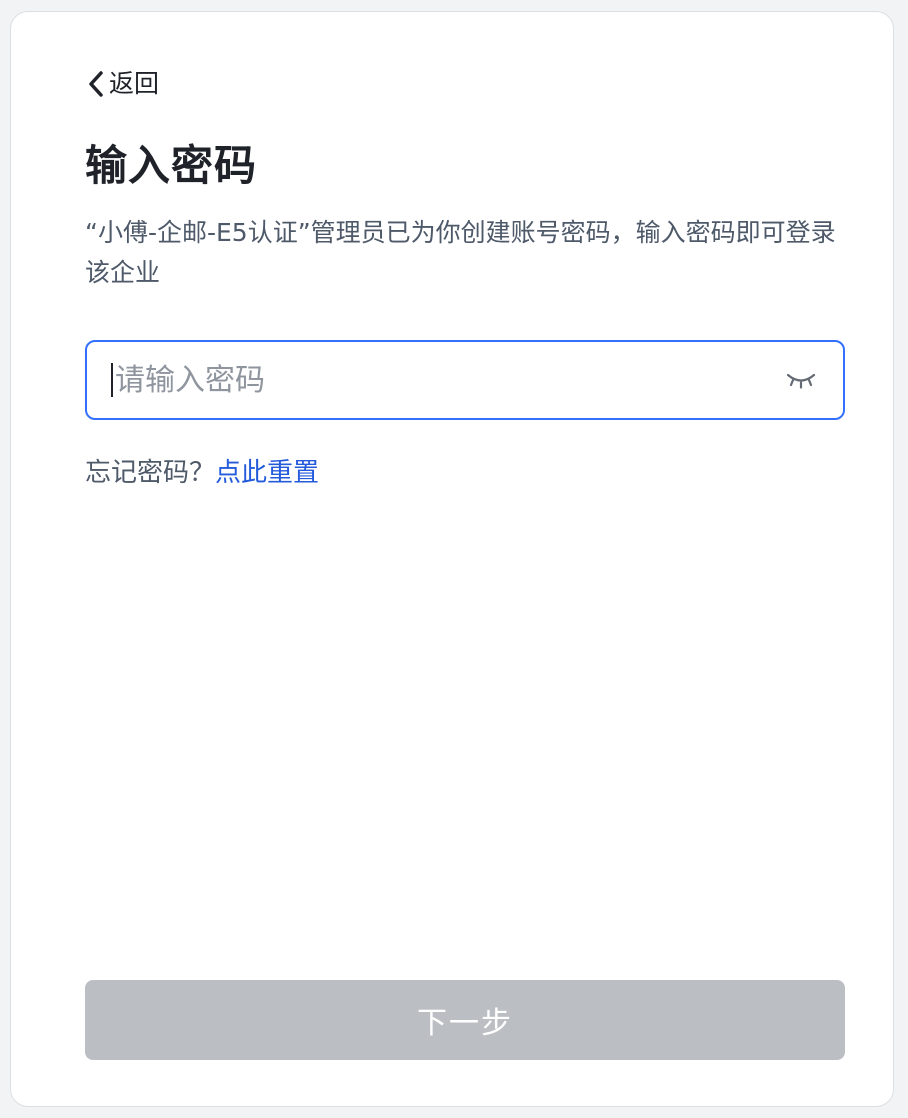  I want to click on reset-password-link: 点此重置, so click(267, 473).